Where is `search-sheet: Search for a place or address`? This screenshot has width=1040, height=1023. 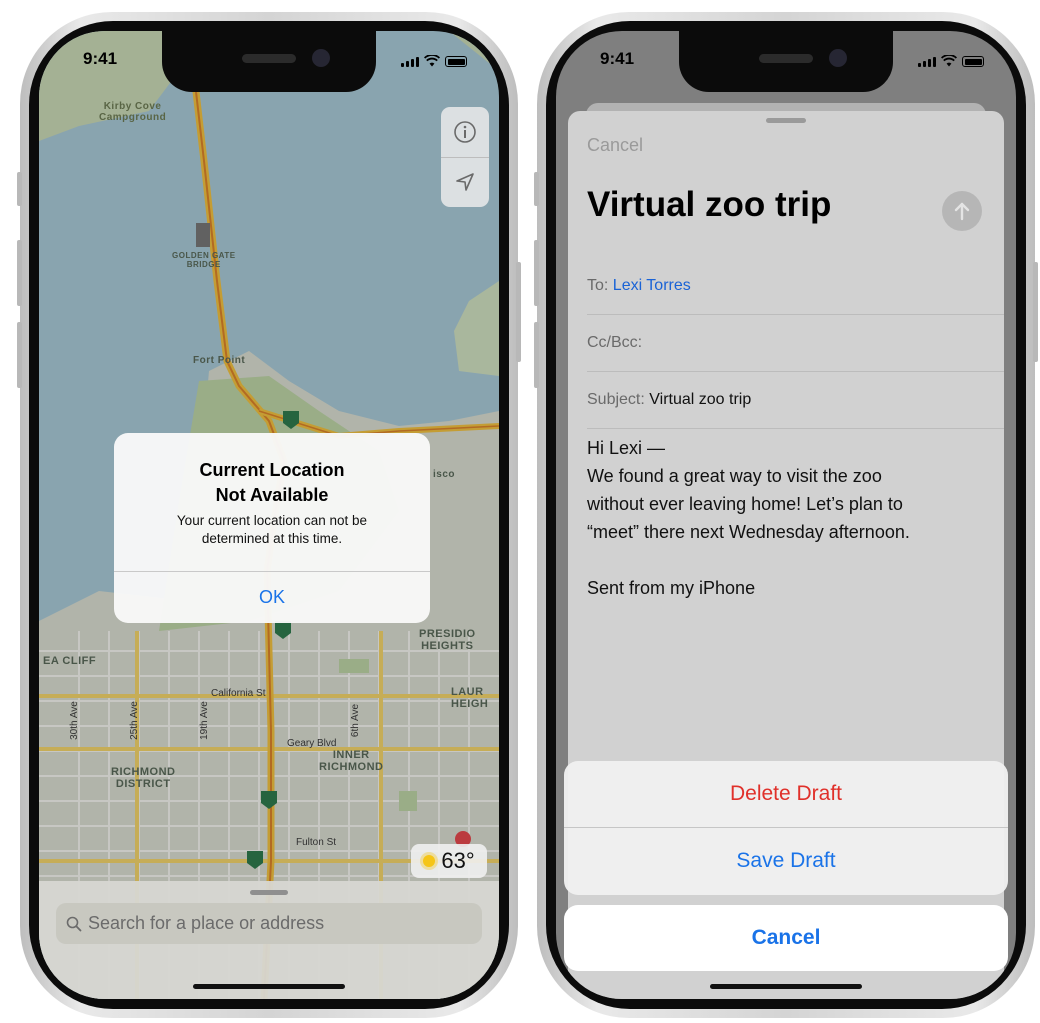
search-sheet: Search for a place or address is located at coordinates (269, 940).